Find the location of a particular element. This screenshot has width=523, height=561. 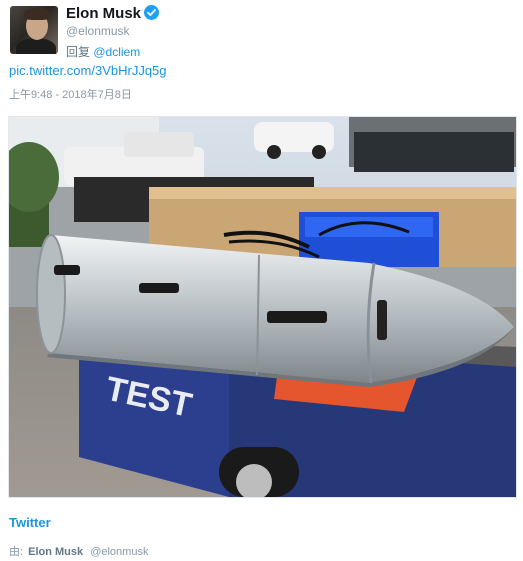

checkmark-icon is located at coordinates (151, 12).